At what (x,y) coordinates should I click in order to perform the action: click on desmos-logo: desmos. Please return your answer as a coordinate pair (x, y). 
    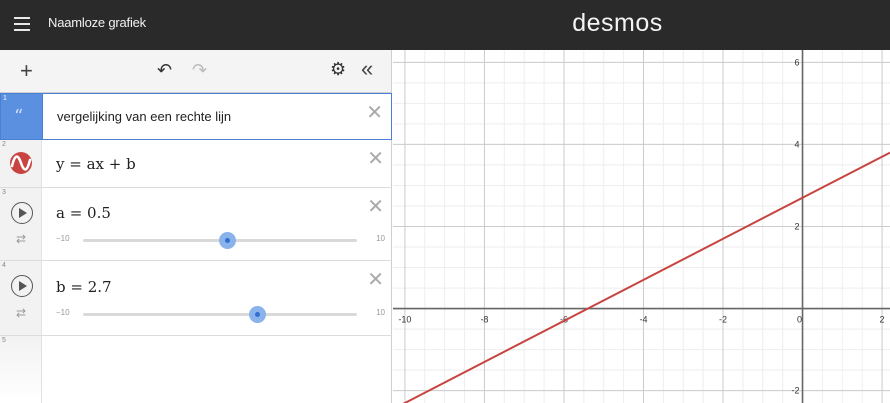
    Looking at the image, I should click on (617, 23).